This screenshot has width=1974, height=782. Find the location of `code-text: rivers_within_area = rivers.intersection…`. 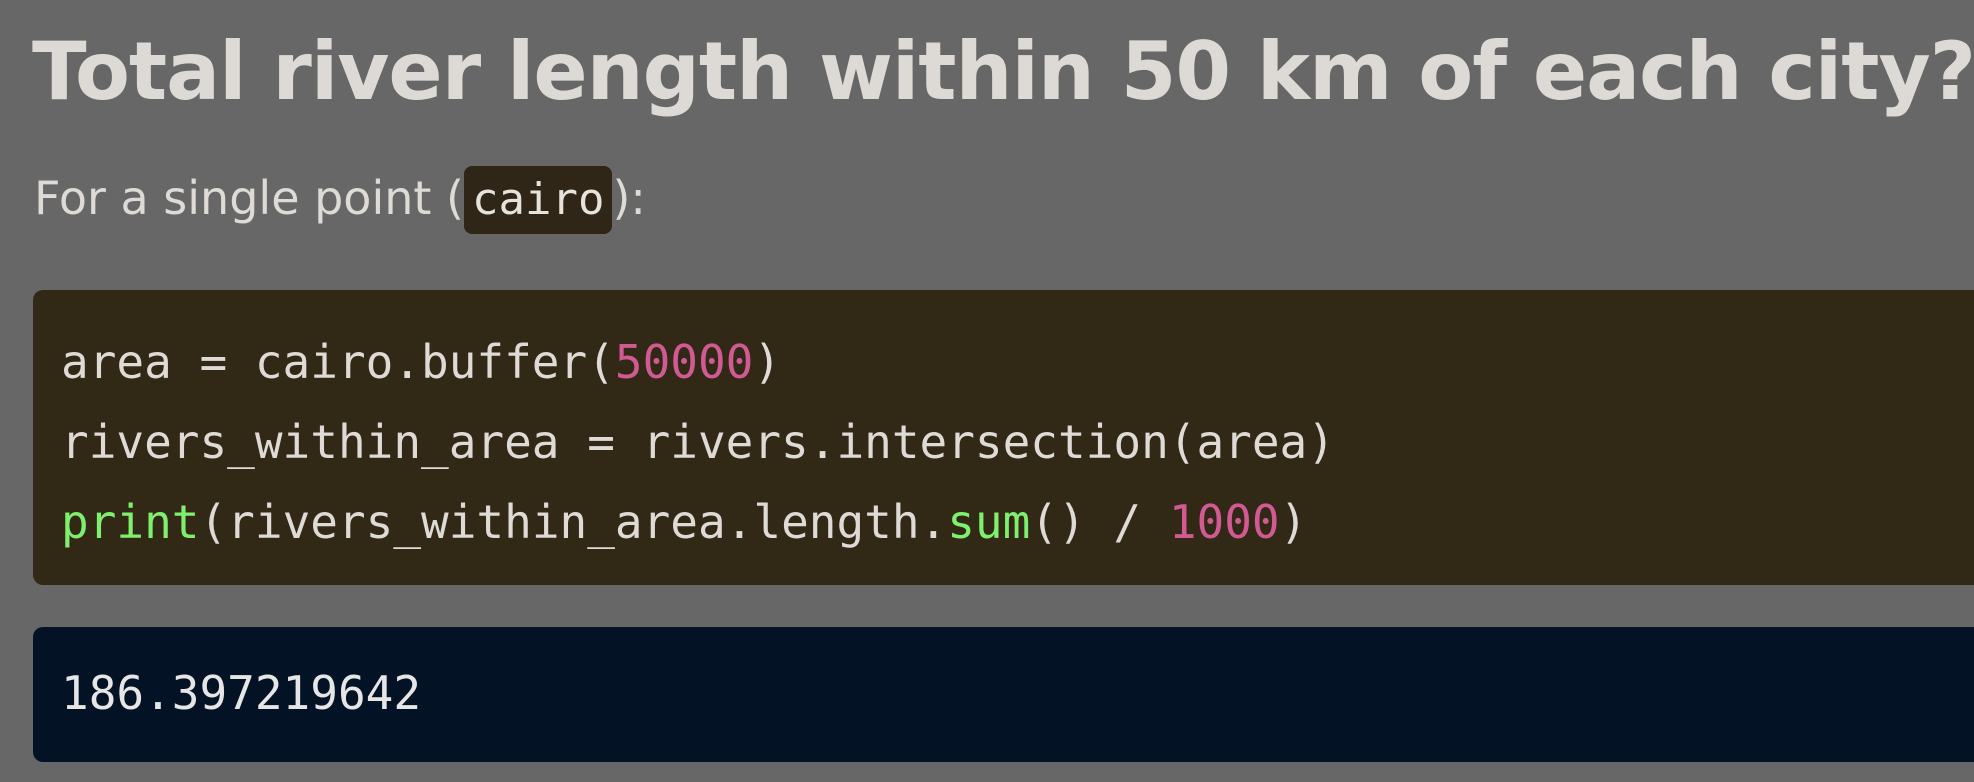

code-text: rivers_within_area = rivers.intersection… is located at coordinates (698, 442).